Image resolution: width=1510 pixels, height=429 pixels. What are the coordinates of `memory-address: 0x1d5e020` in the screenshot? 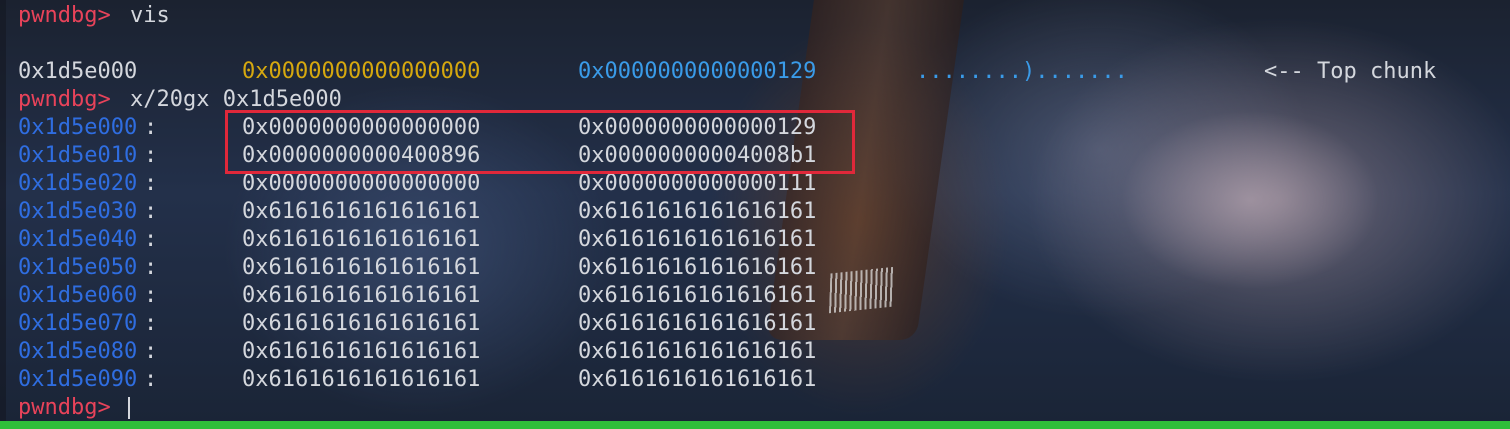 It's located at (78, 183).